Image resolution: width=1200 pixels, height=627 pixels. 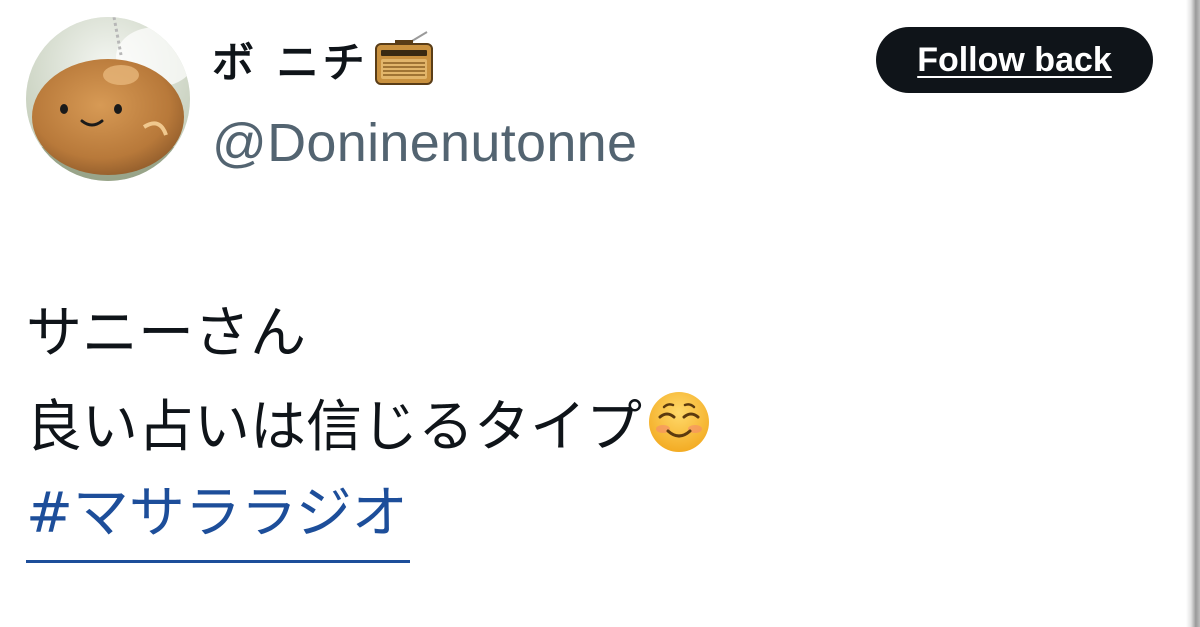 What do you see at coordinates (166, 333) in the screenshot?
I see `tweet-text-line: サニーさん` at bounding box center [166, 333].